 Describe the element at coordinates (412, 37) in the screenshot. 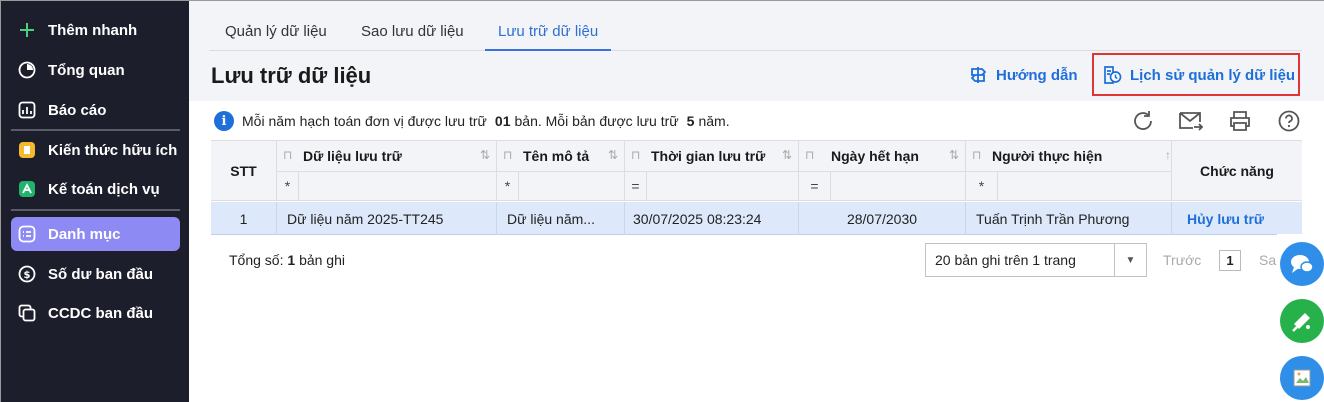

I see `tab-data-backup: Sao lưu dữ liệu` at that location.